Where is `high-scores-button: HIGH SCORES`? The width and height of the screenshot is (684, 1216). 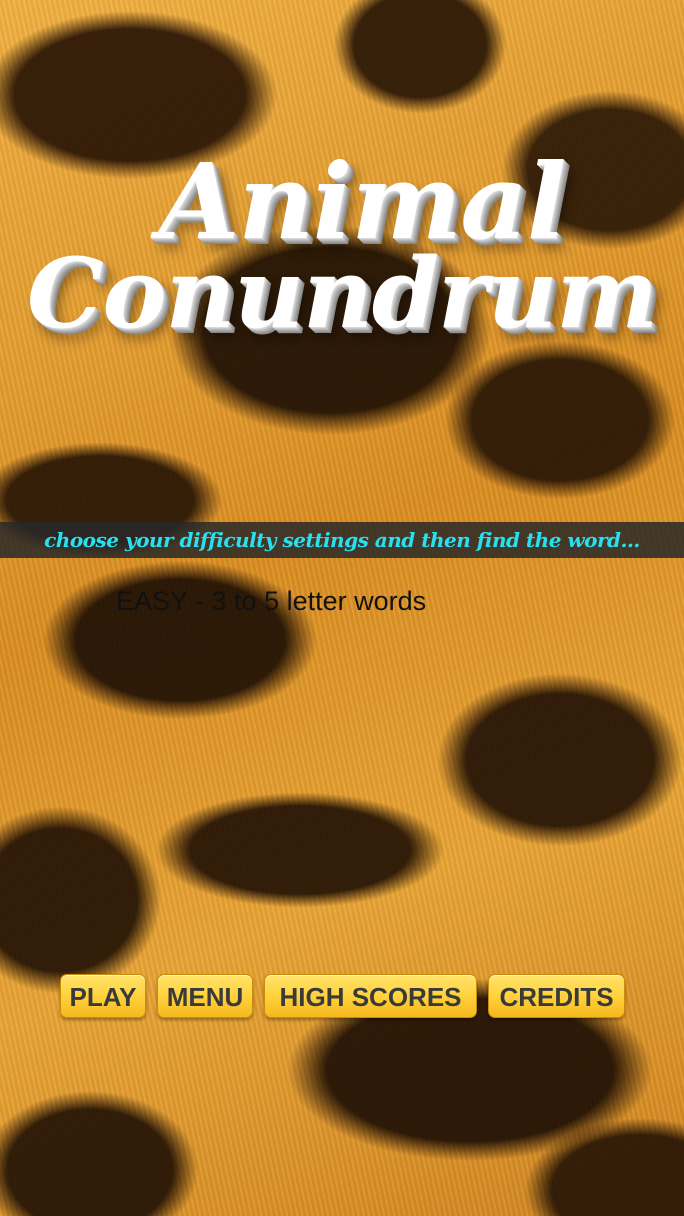
high-scores-button: HIGH SCORES is located at coordinates (370, 996).